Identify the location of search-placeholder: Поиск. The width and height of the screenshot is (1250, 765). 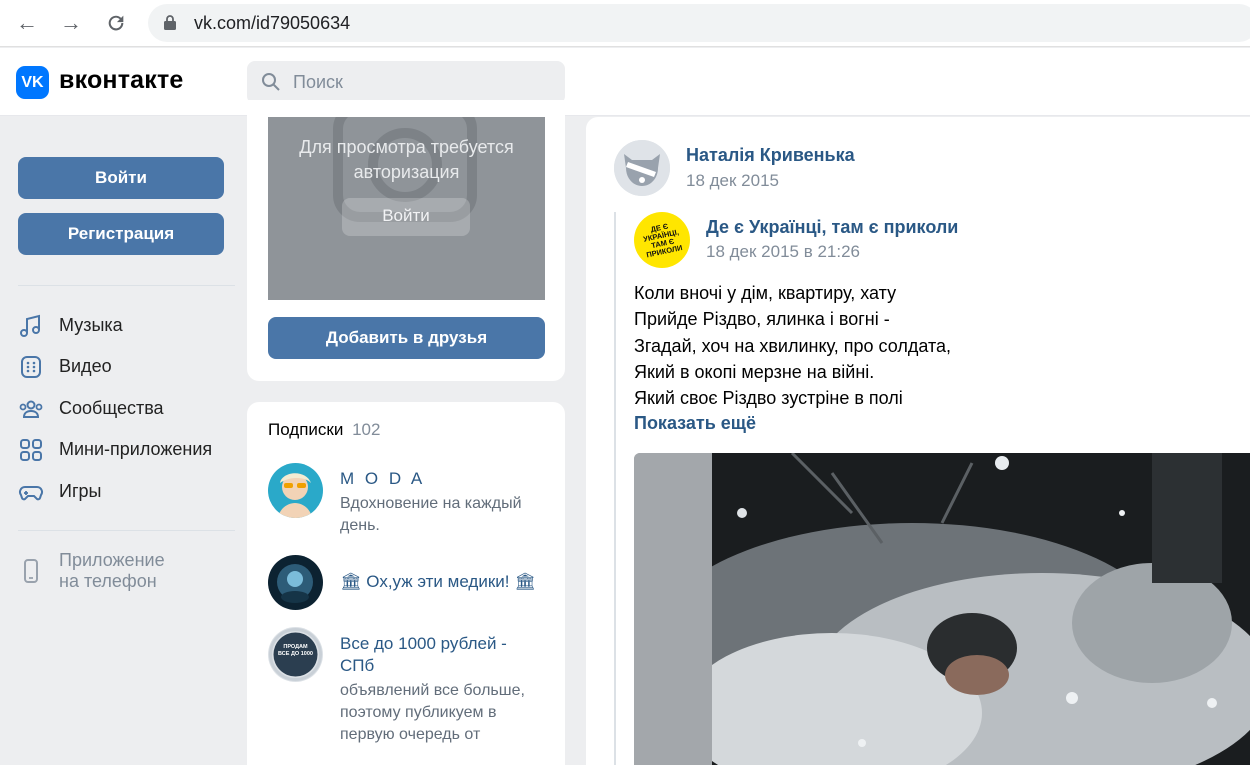
(318, 82).